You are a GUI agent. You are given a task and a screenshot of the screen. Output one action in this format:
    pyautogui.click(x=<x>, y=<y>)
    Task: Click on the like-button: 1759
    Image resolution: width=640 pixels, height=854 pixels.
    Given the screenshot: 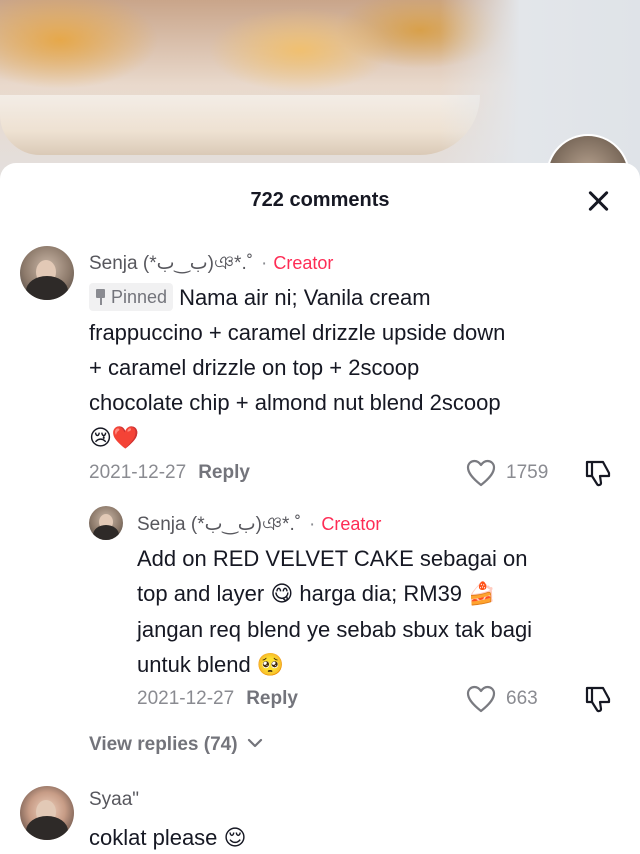 What is the action you would take?
    pyautogui.click(x=507, y=473)
    